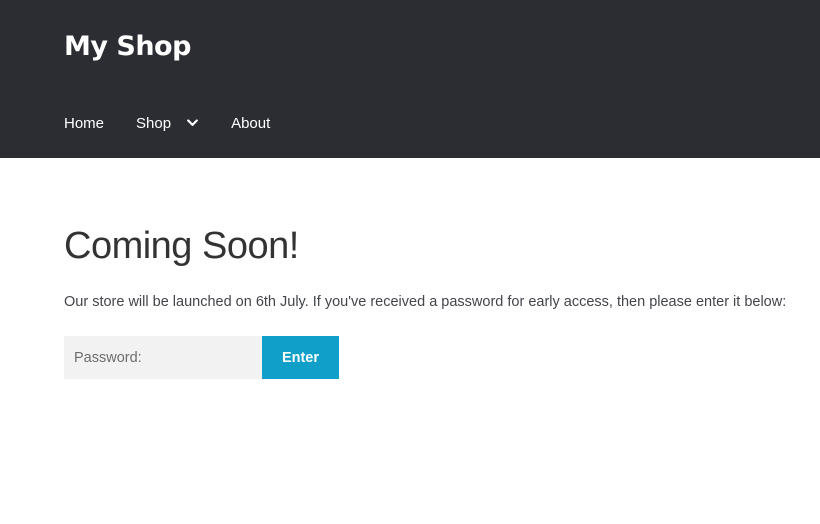 This screenshot has width=820, height=524. I want to click on nav-item-shop: Shop, so click(167, 123).